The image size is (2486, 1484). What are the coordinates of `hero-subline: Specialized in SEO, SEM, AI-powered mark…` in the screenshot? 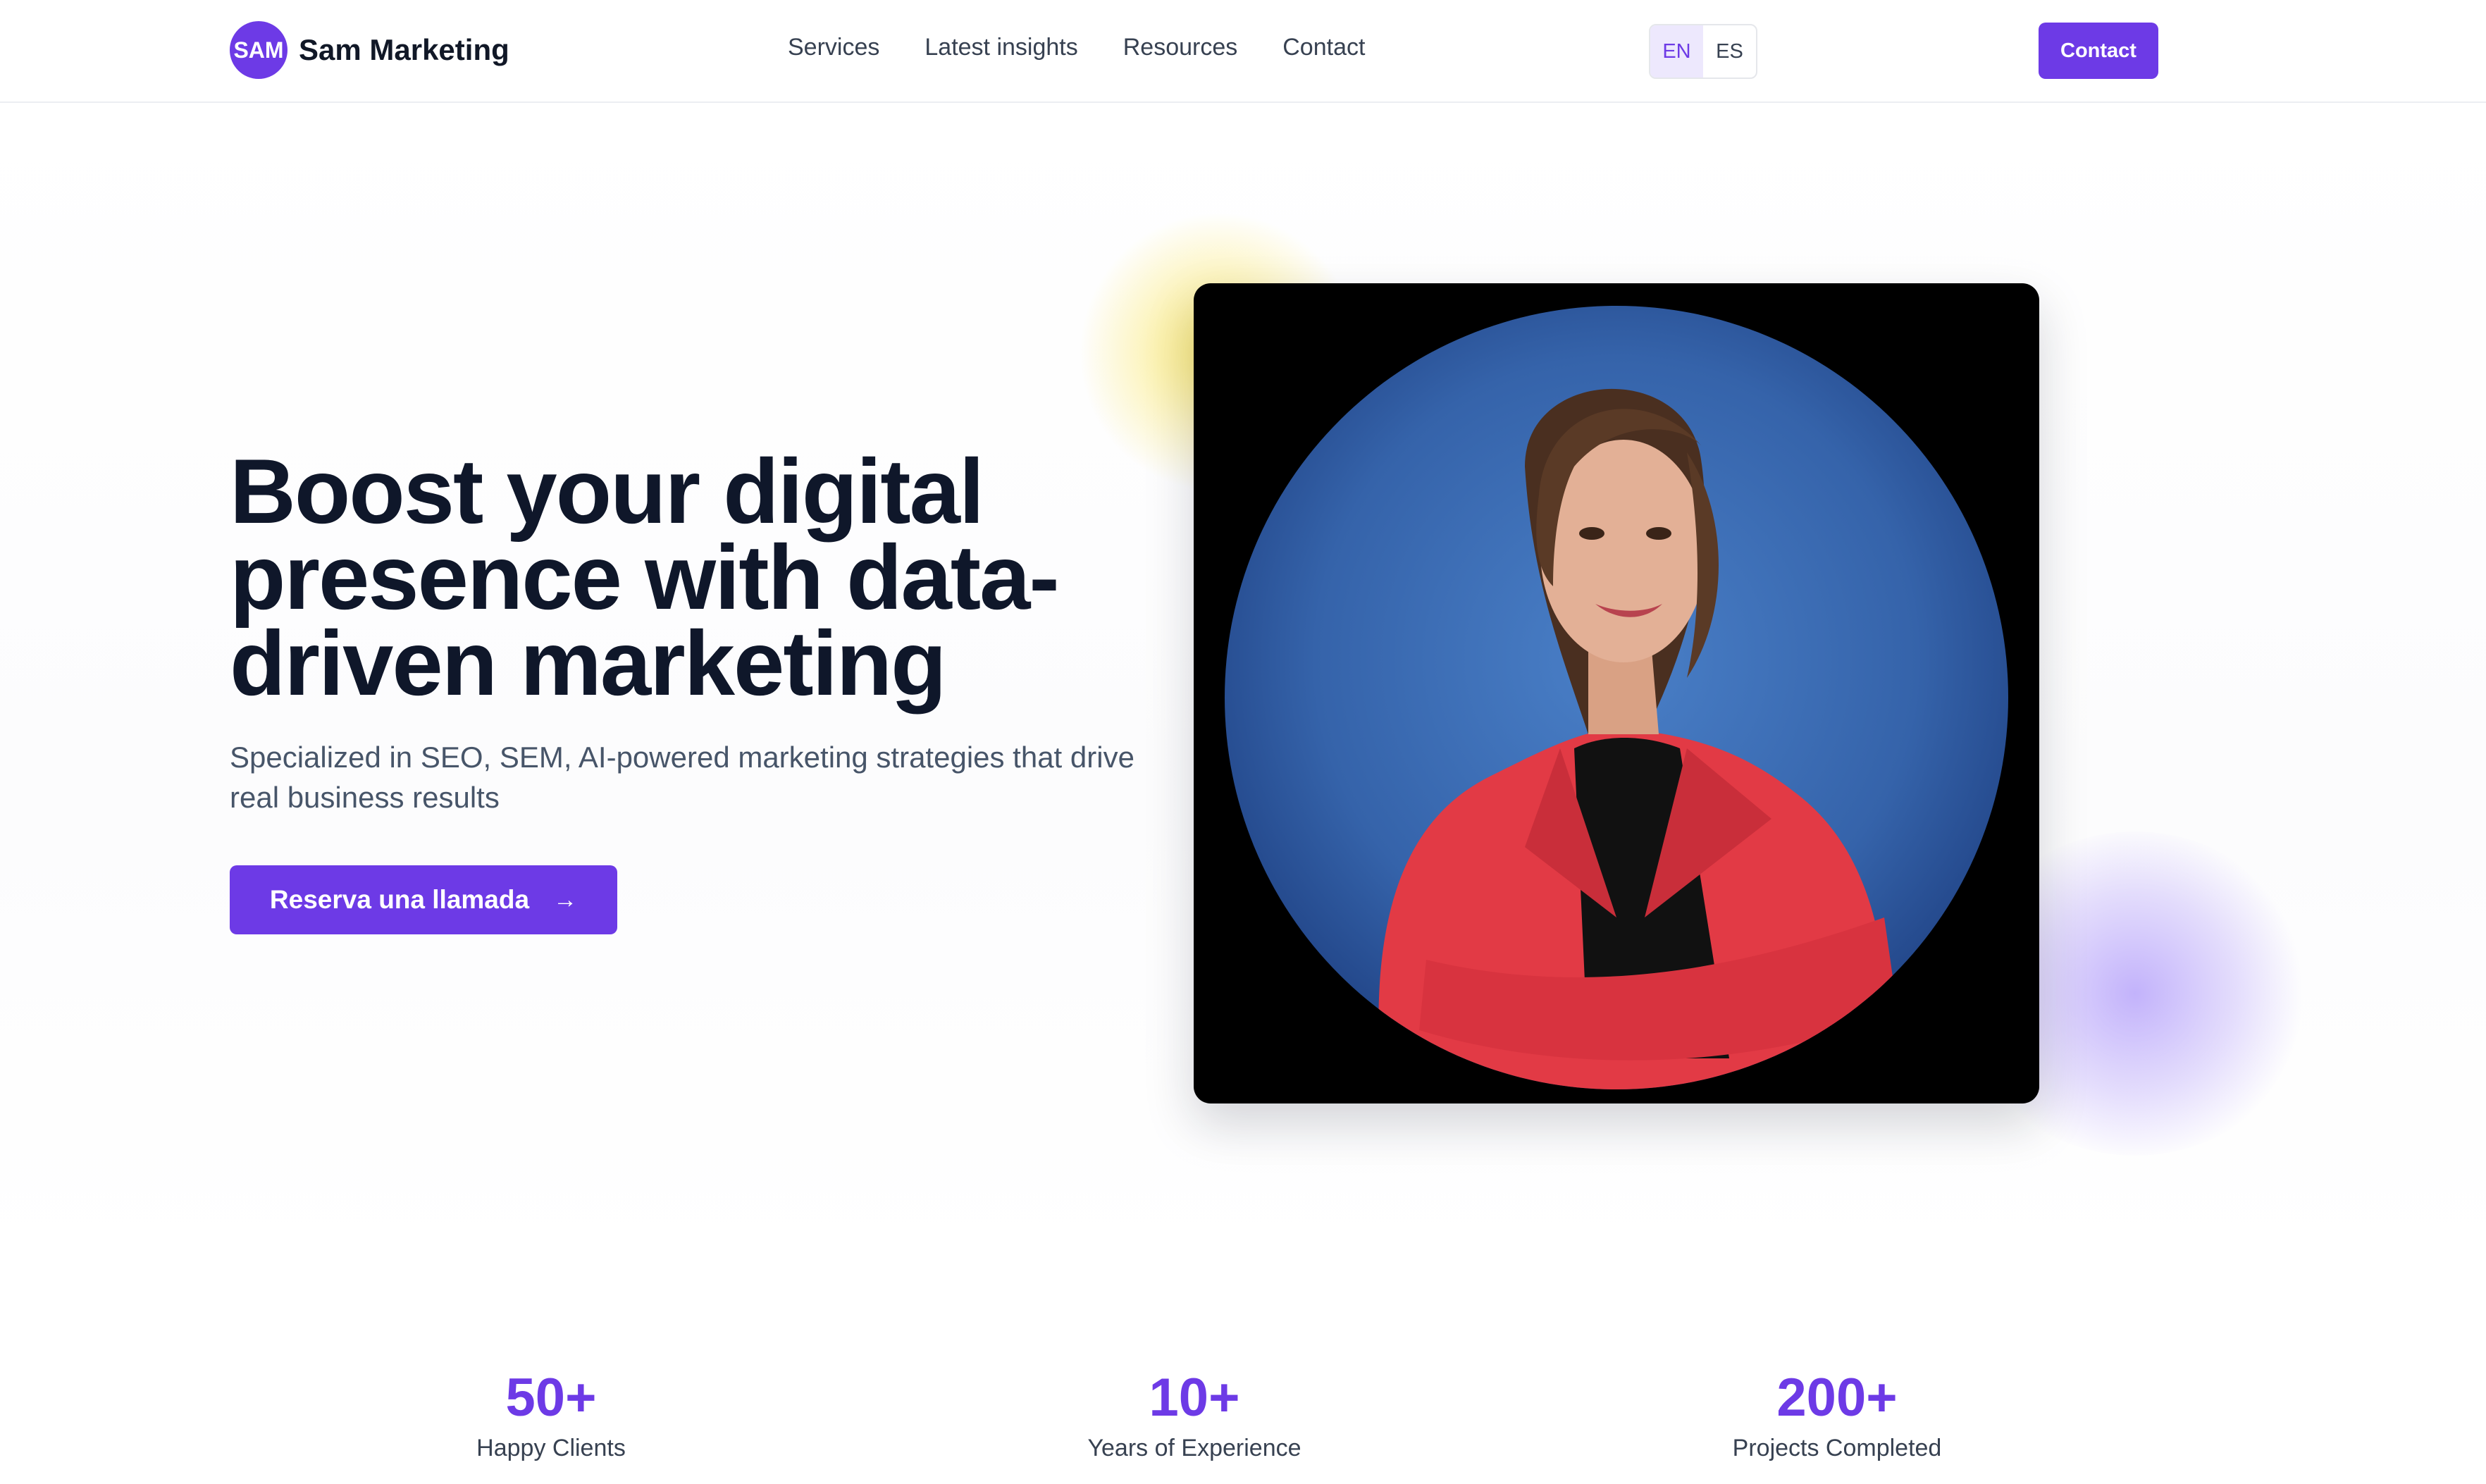 It's located at (682, 777).